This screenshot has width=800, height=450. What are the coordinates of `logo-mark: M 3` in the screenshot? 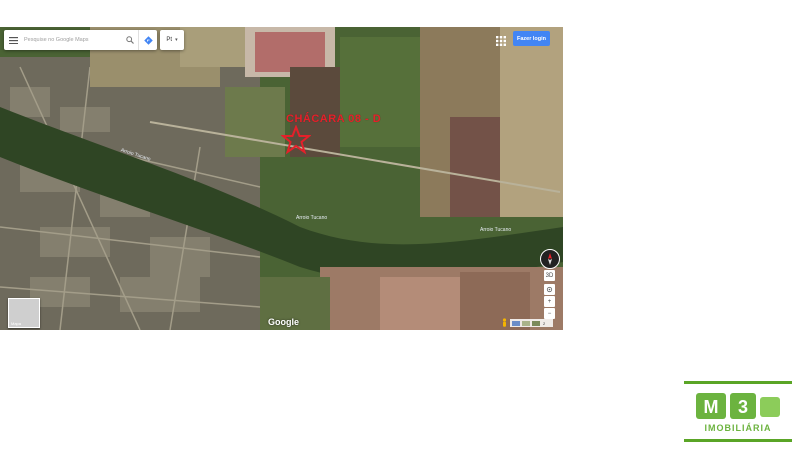 It's located at (738, 406).